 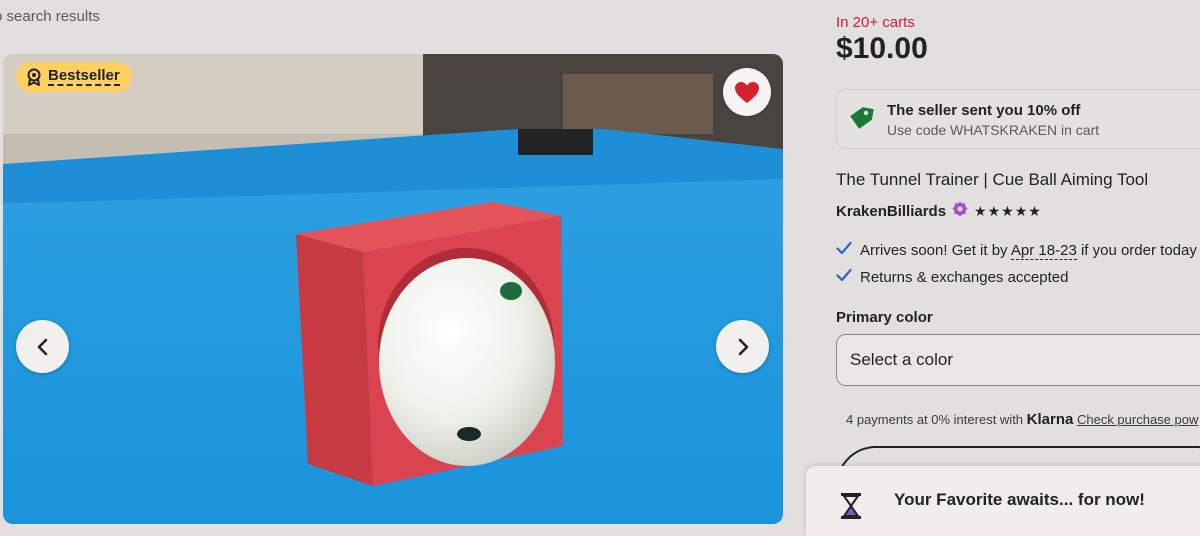 I want to click on hourglass-icon, so click(x=851, y=508).